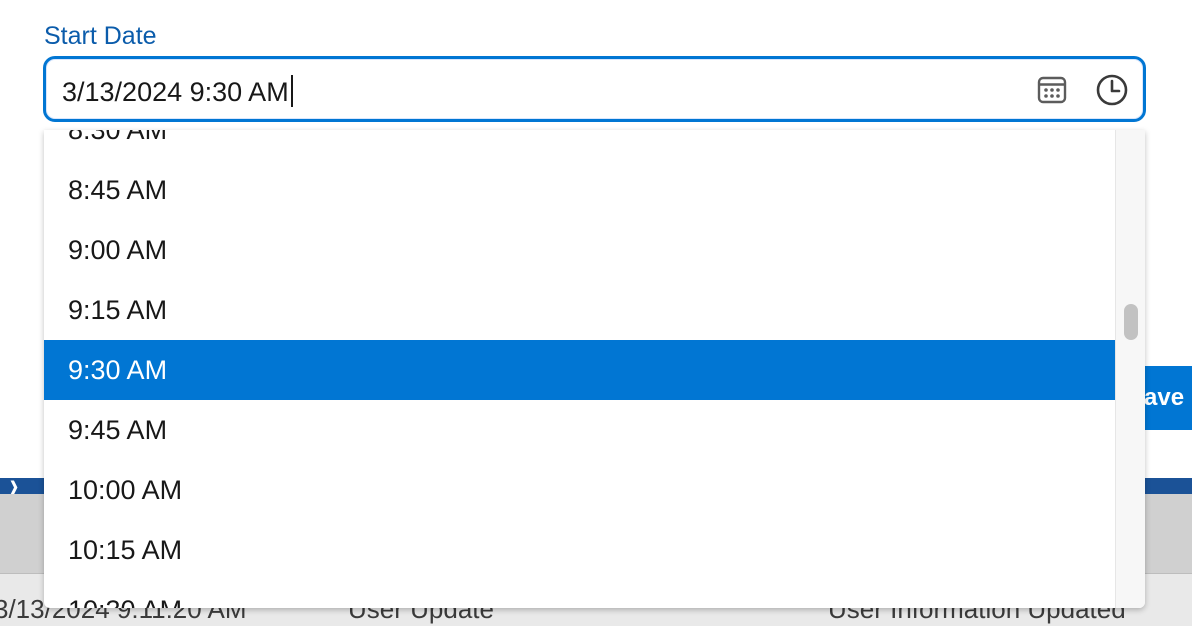 This screenshot has width=1192, height=626. What do you see at coordinates (579, 430) in the screenshot?
I see `time-option: 9:45 AM` at bounding box center [579, 430].